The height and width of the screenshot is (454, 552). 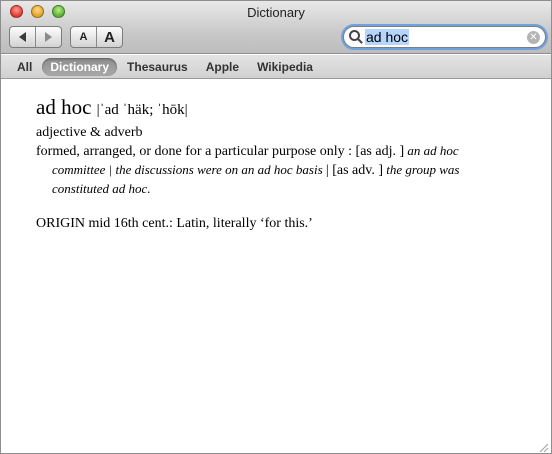 I want to click on search-field: ad hoc ✕, so click(x=444, y=37).